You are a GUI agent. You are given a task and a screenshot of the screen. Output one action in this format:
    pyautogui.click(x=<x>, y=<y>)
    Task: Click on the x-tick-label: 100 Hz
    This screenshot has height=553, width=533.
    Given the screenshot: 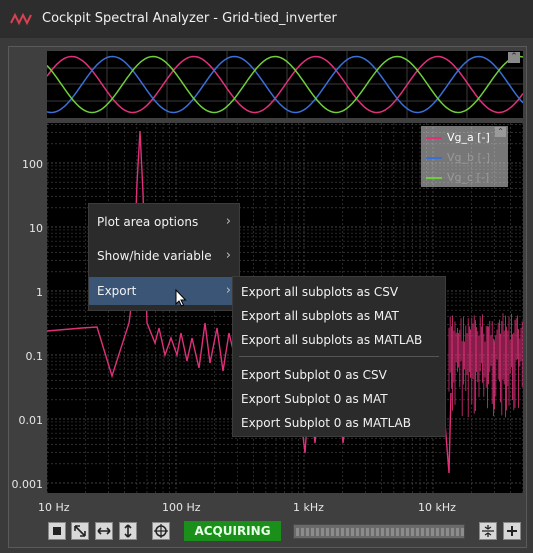 What is the action you would take?
    pyautogui.click(x=181, y=507)
    